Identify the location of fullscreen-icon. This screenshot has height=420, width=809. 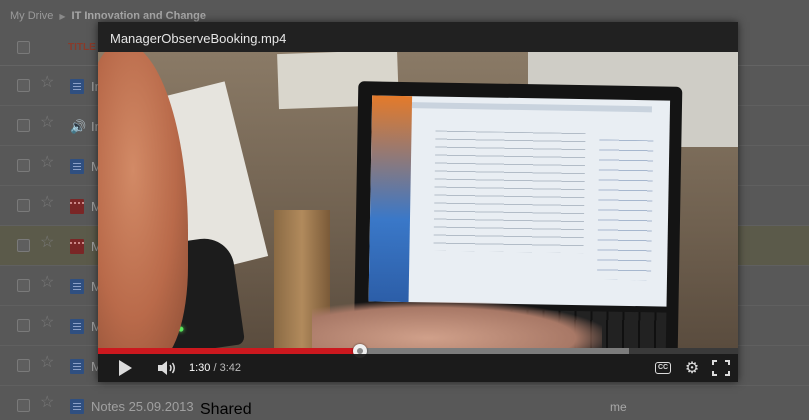
(721, 368).